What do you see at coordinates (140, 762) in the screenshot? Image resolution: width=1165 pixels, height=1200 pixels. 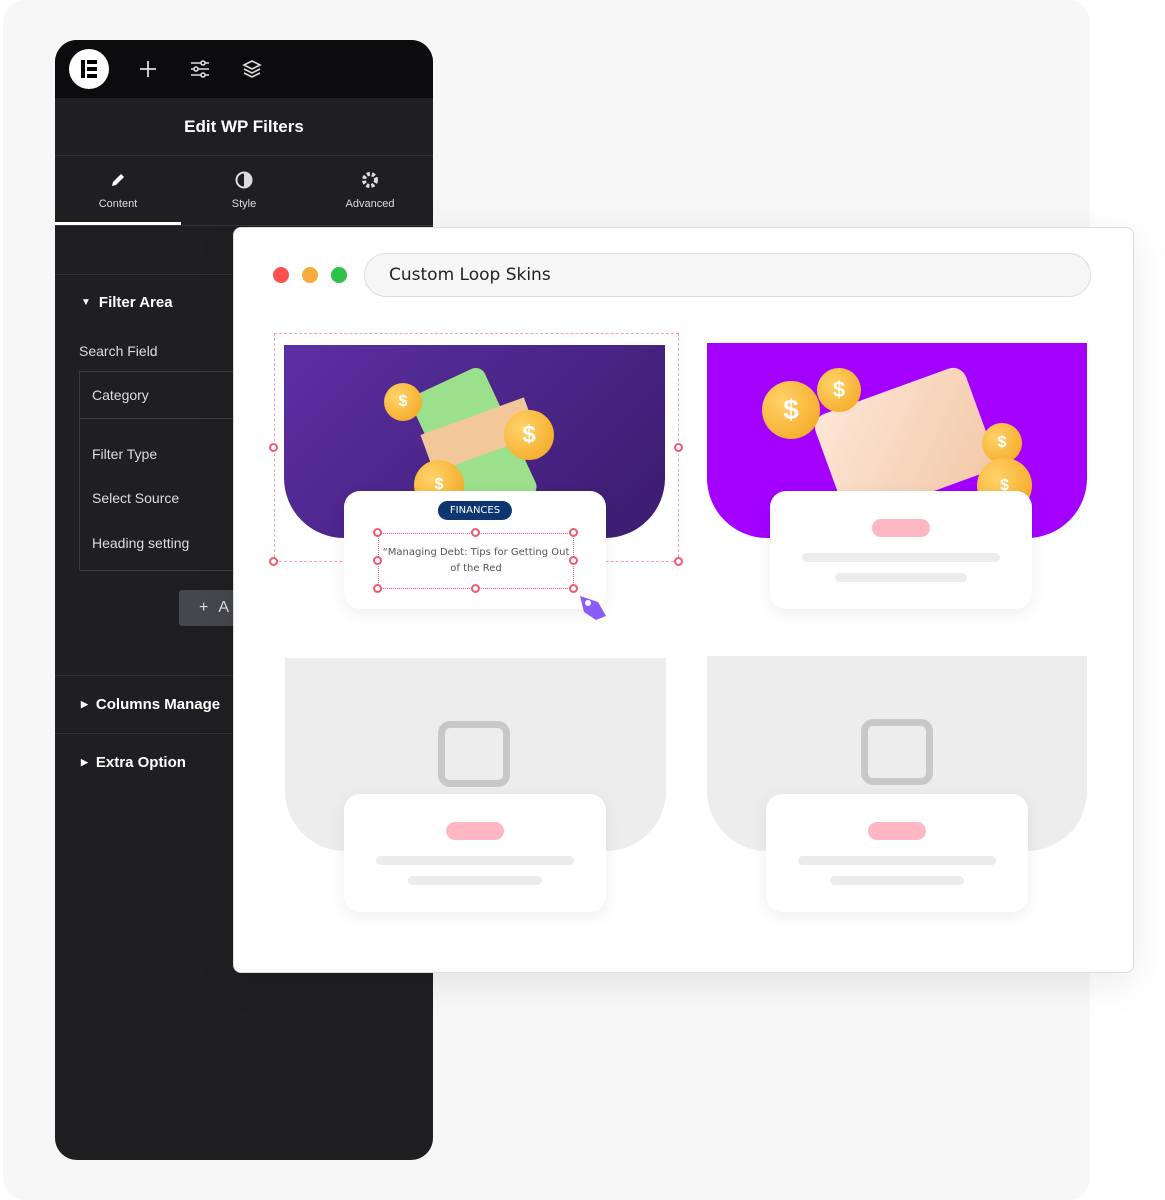 I see `section-label: Extra Option` at bounding box center [140, 762].